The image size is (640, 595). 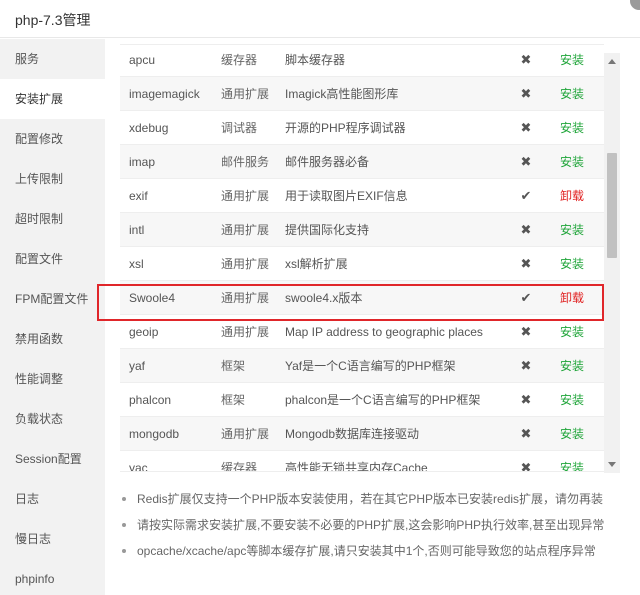 What do you see at coordinates (137, 366) in the screenshot?
I see `extension-name: yaf` at bounding box center [137, 366].